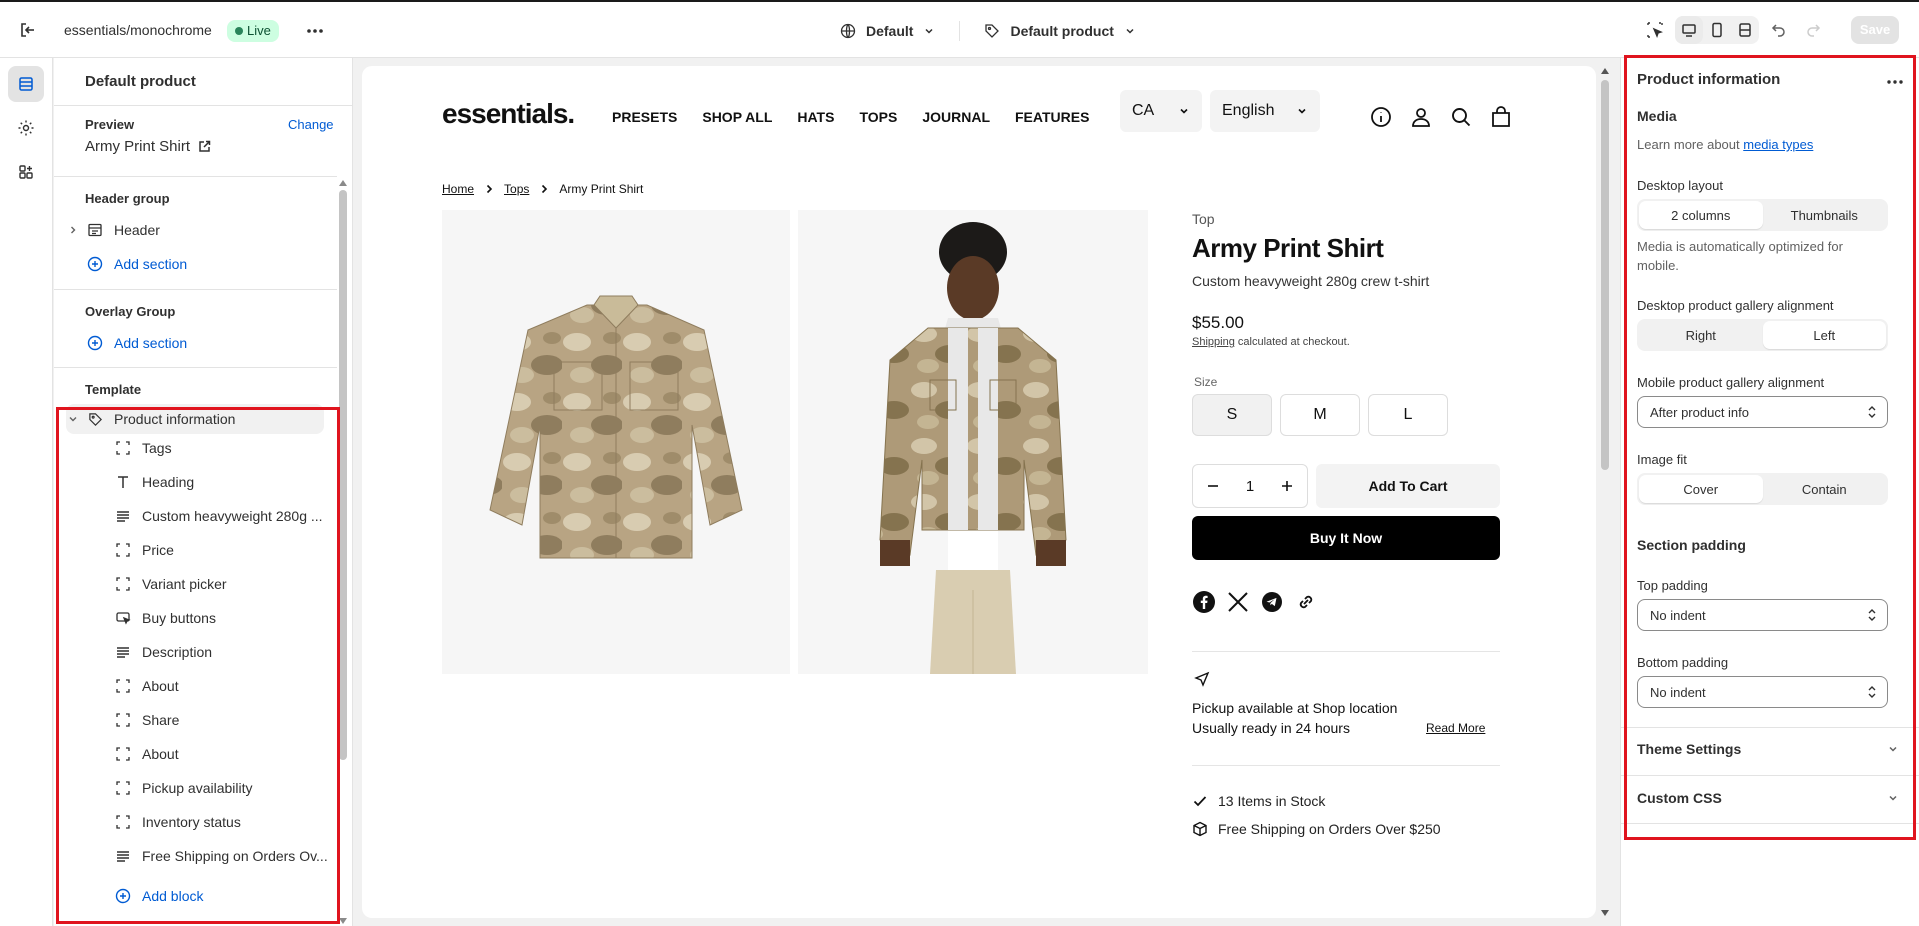 The image size is (1919, 926). Describe the element at coordinates (1680, 185) in the screenshot. I see `desktop-layout-label: Desktop layout` at that location.